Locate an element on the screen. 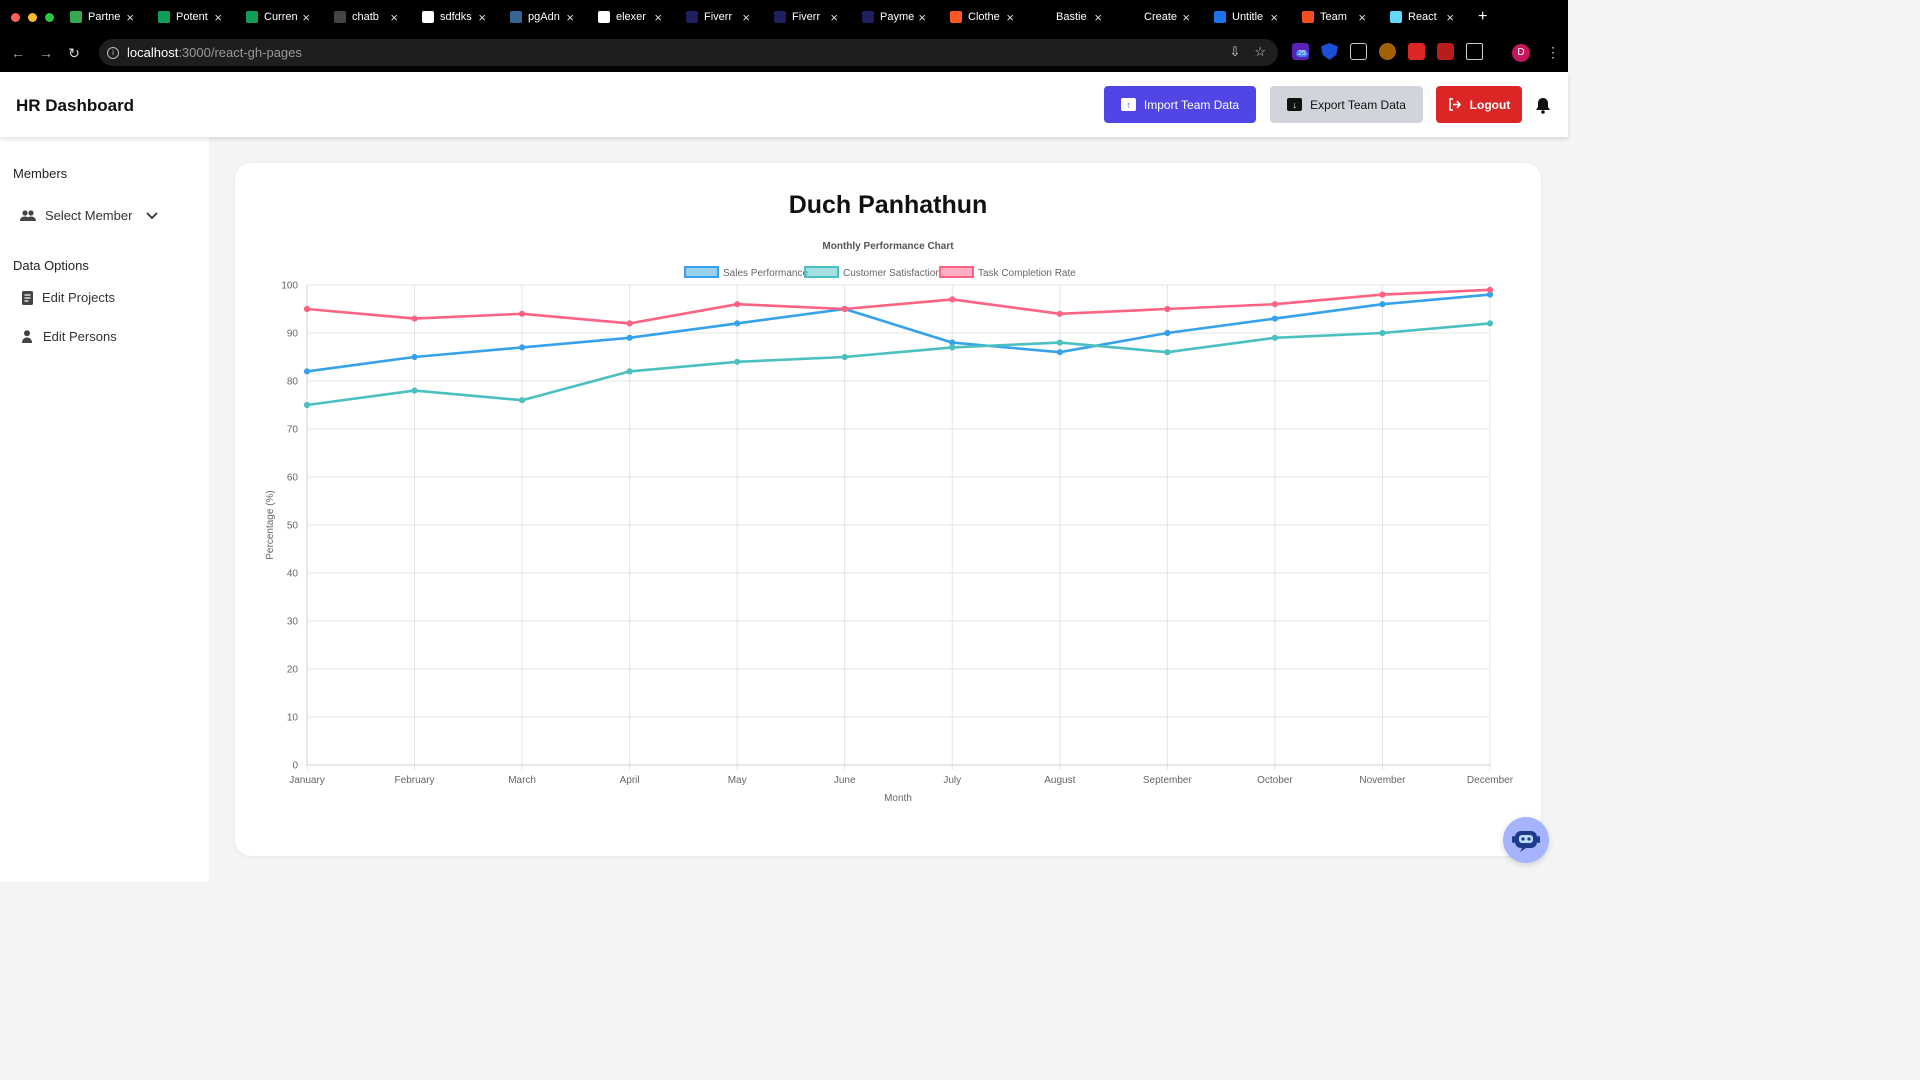  browser-tab: Curren × is located at coordinates (284, 17).